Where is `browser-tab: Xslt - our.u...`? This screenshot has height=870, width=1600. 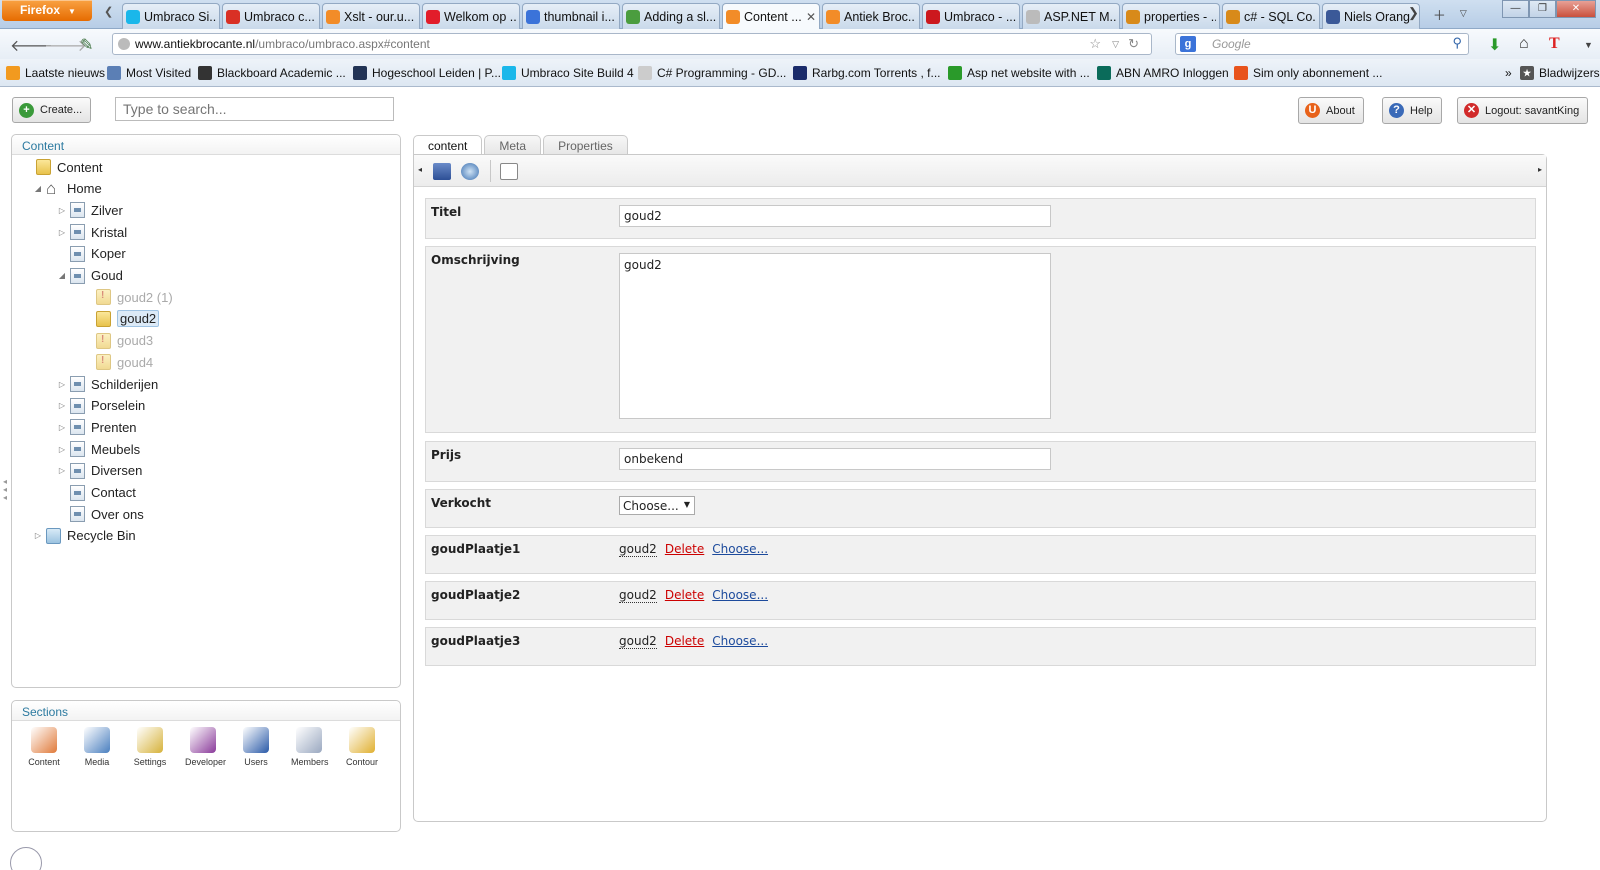
browser-tab: Xslt - our.u... is located at coordinates (371, 16).